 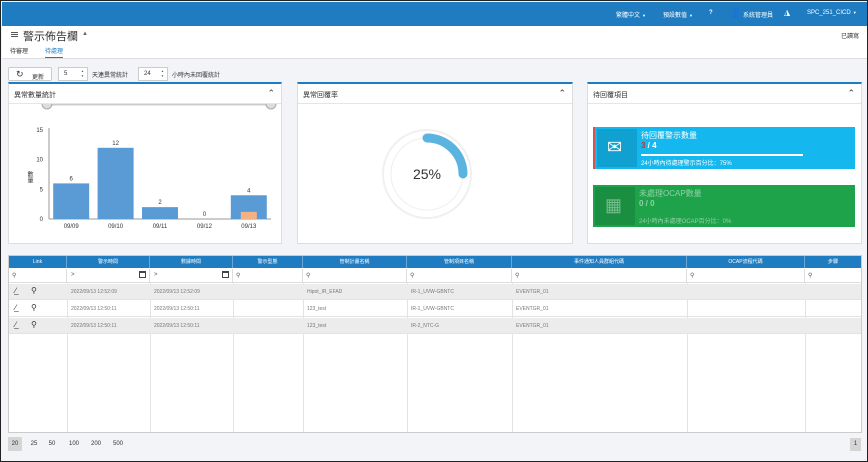 What do you see at coordinates (153, 74) in the screenshot?
I see `hours-stepper: 24 ▲ ▼` at bounding box center [153, 74].